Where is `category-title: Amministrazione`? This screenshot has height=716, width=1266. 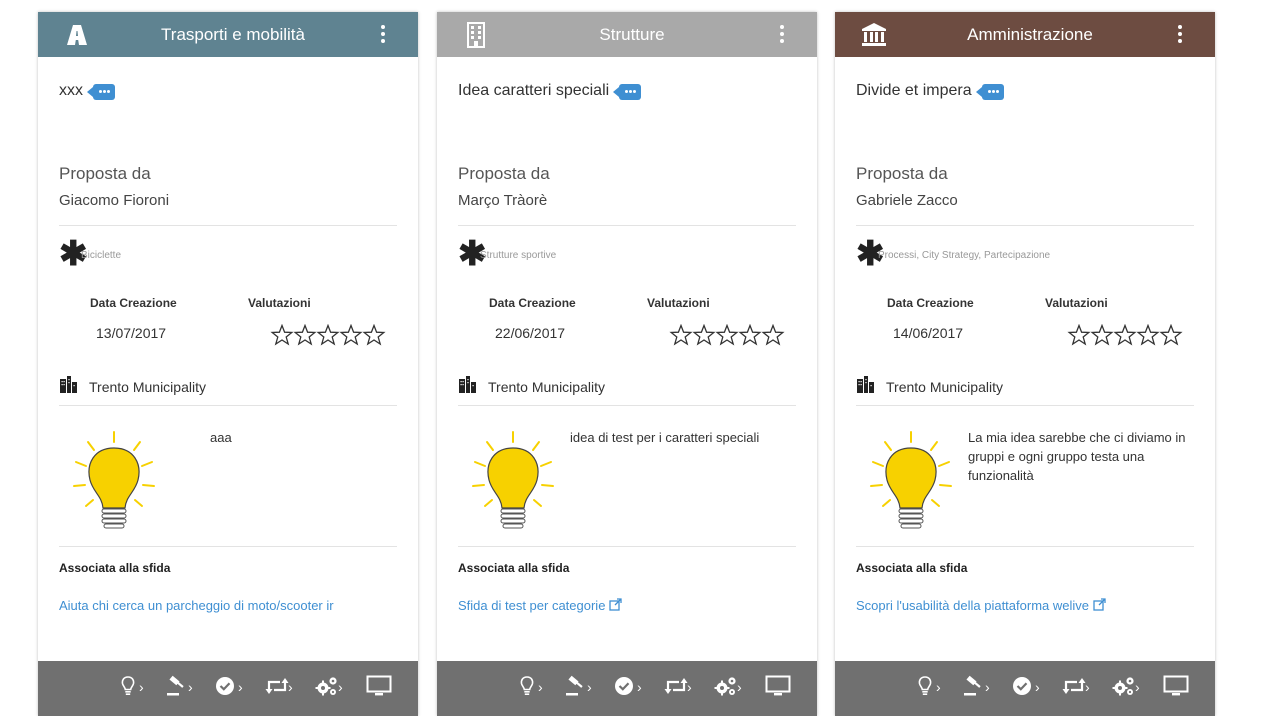 category-title: Amministrazione is located at coordinates (1030, 34).